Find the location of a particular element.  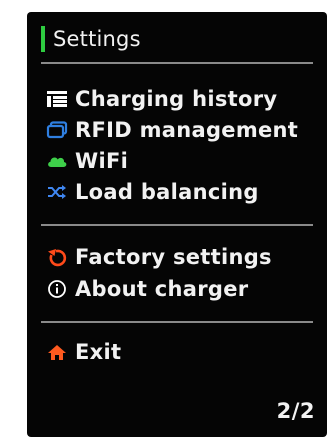

rfid-card-icon is located at coordinates (57, 130).